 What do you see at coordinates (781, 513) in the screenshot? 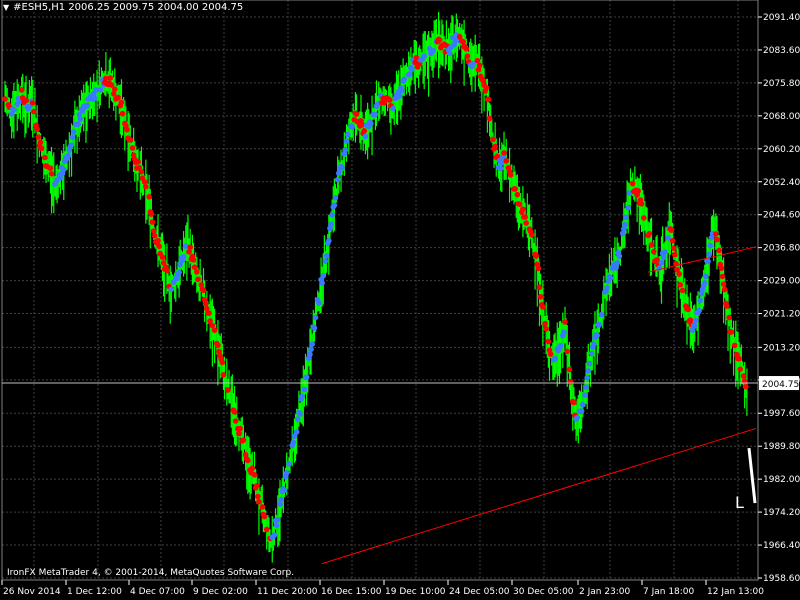
I see `y-tick-label: 1974.20` at bounding box center [781, 513].